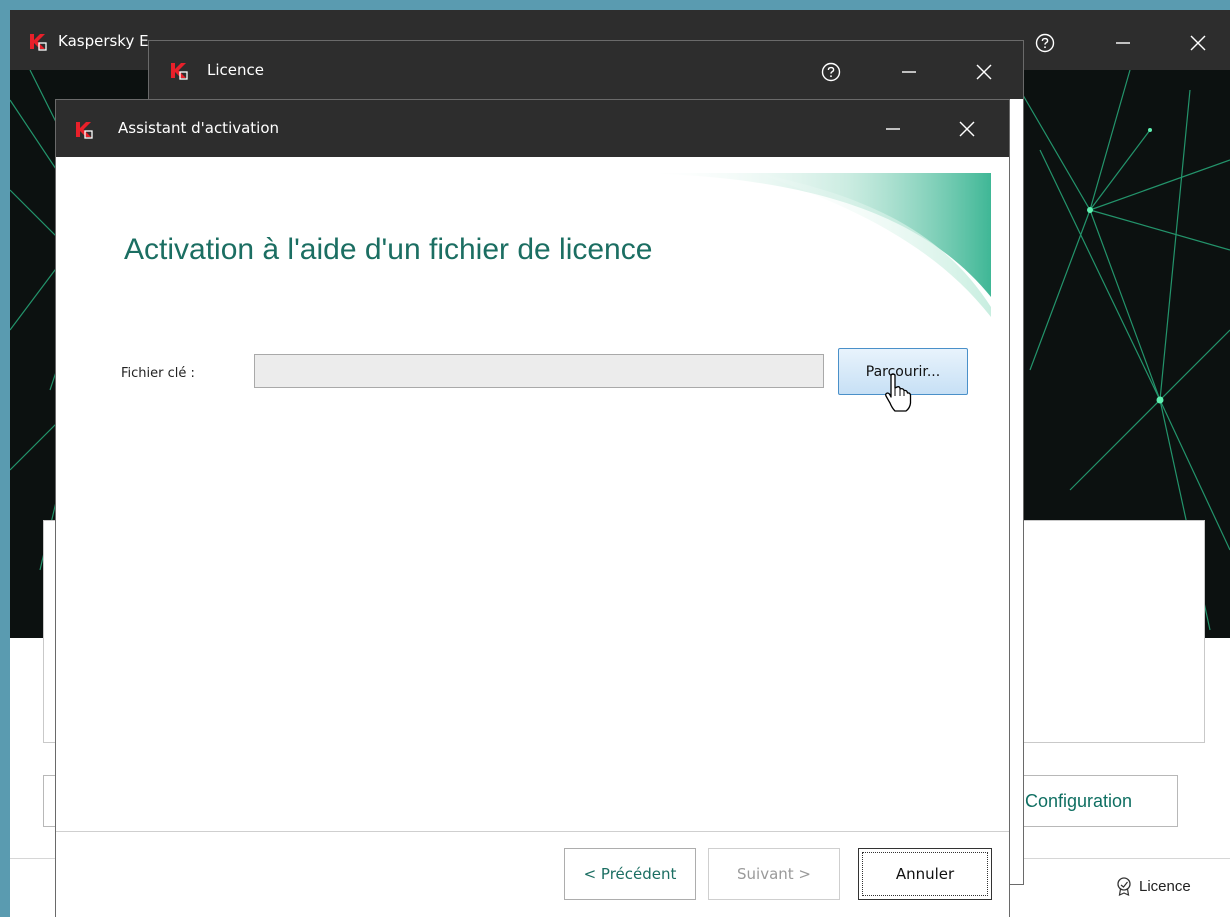  I want to click on wizard-title: Assistant d'activation, so click(199, 128).